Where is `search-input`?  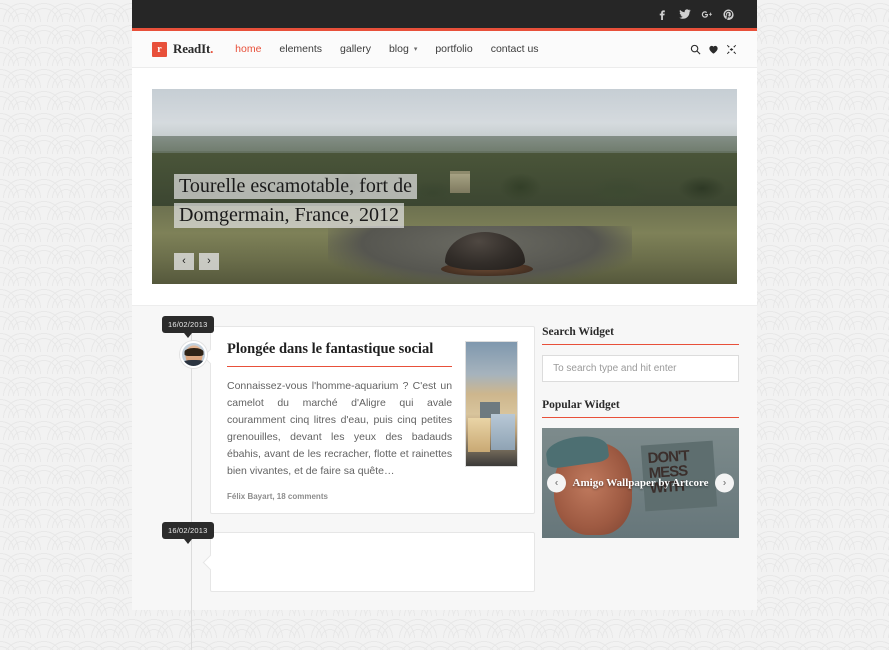
search-input is located at coordinates (640, 368).